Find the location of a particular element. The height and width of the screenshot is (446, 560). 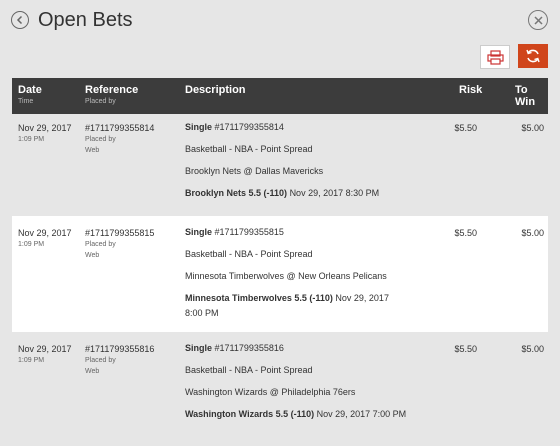

bet-type-reference: #1711799355814 is located at coordinates (249, 127).